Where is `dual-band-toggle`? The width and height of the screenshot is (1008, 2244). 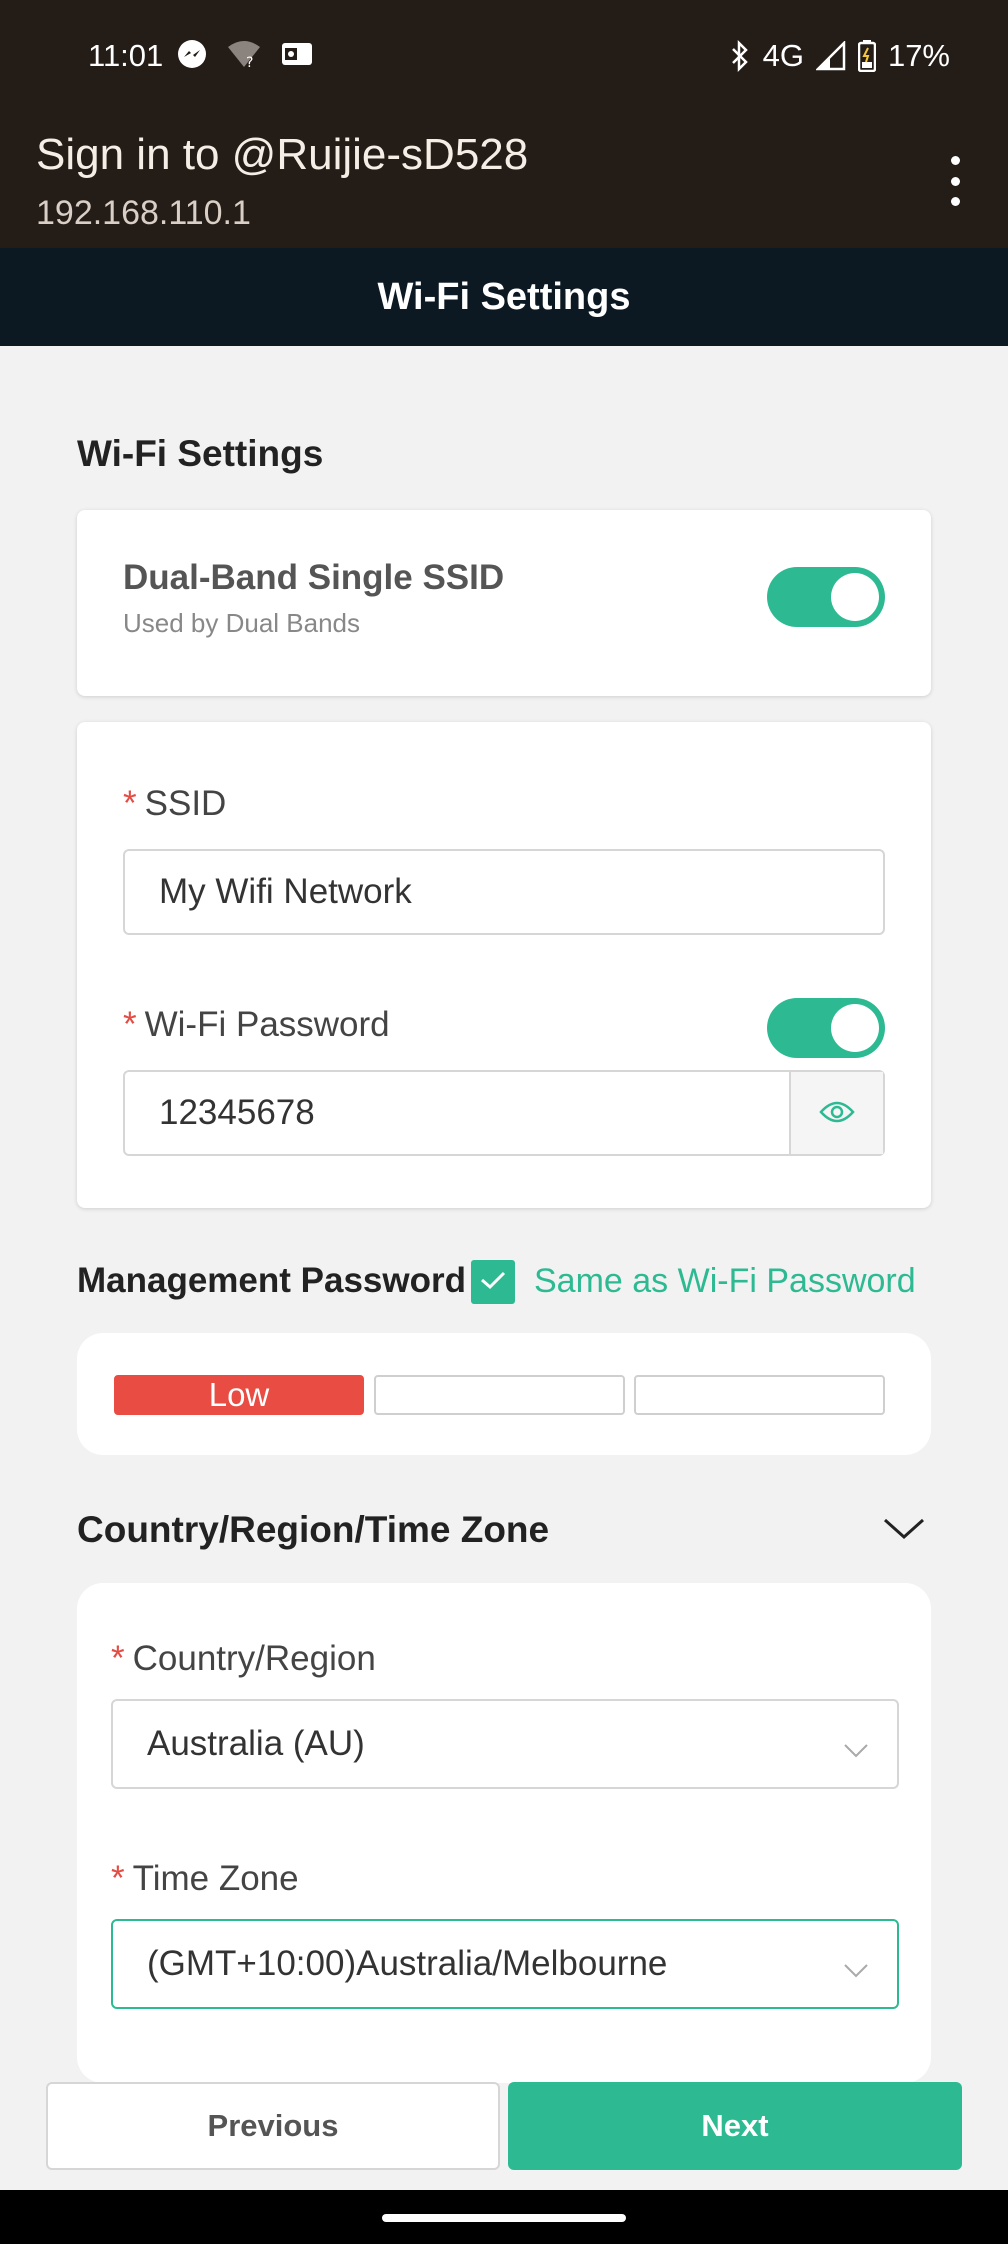 dual-band-toggle is located at coordinates (826, 597).